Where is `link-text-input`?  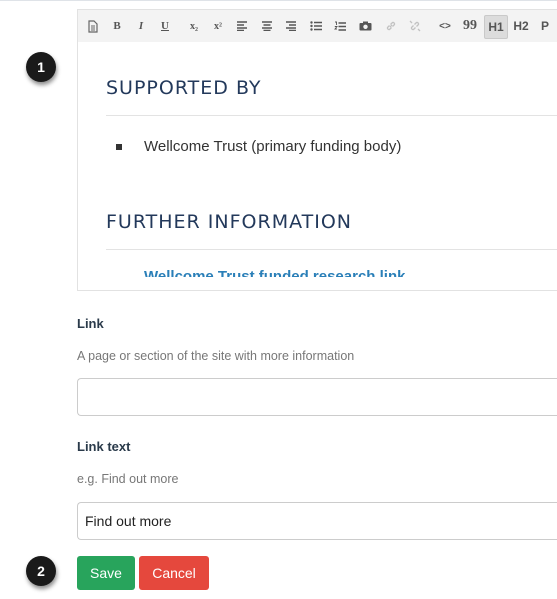
link-text-input is located at coordinates (317, 521).